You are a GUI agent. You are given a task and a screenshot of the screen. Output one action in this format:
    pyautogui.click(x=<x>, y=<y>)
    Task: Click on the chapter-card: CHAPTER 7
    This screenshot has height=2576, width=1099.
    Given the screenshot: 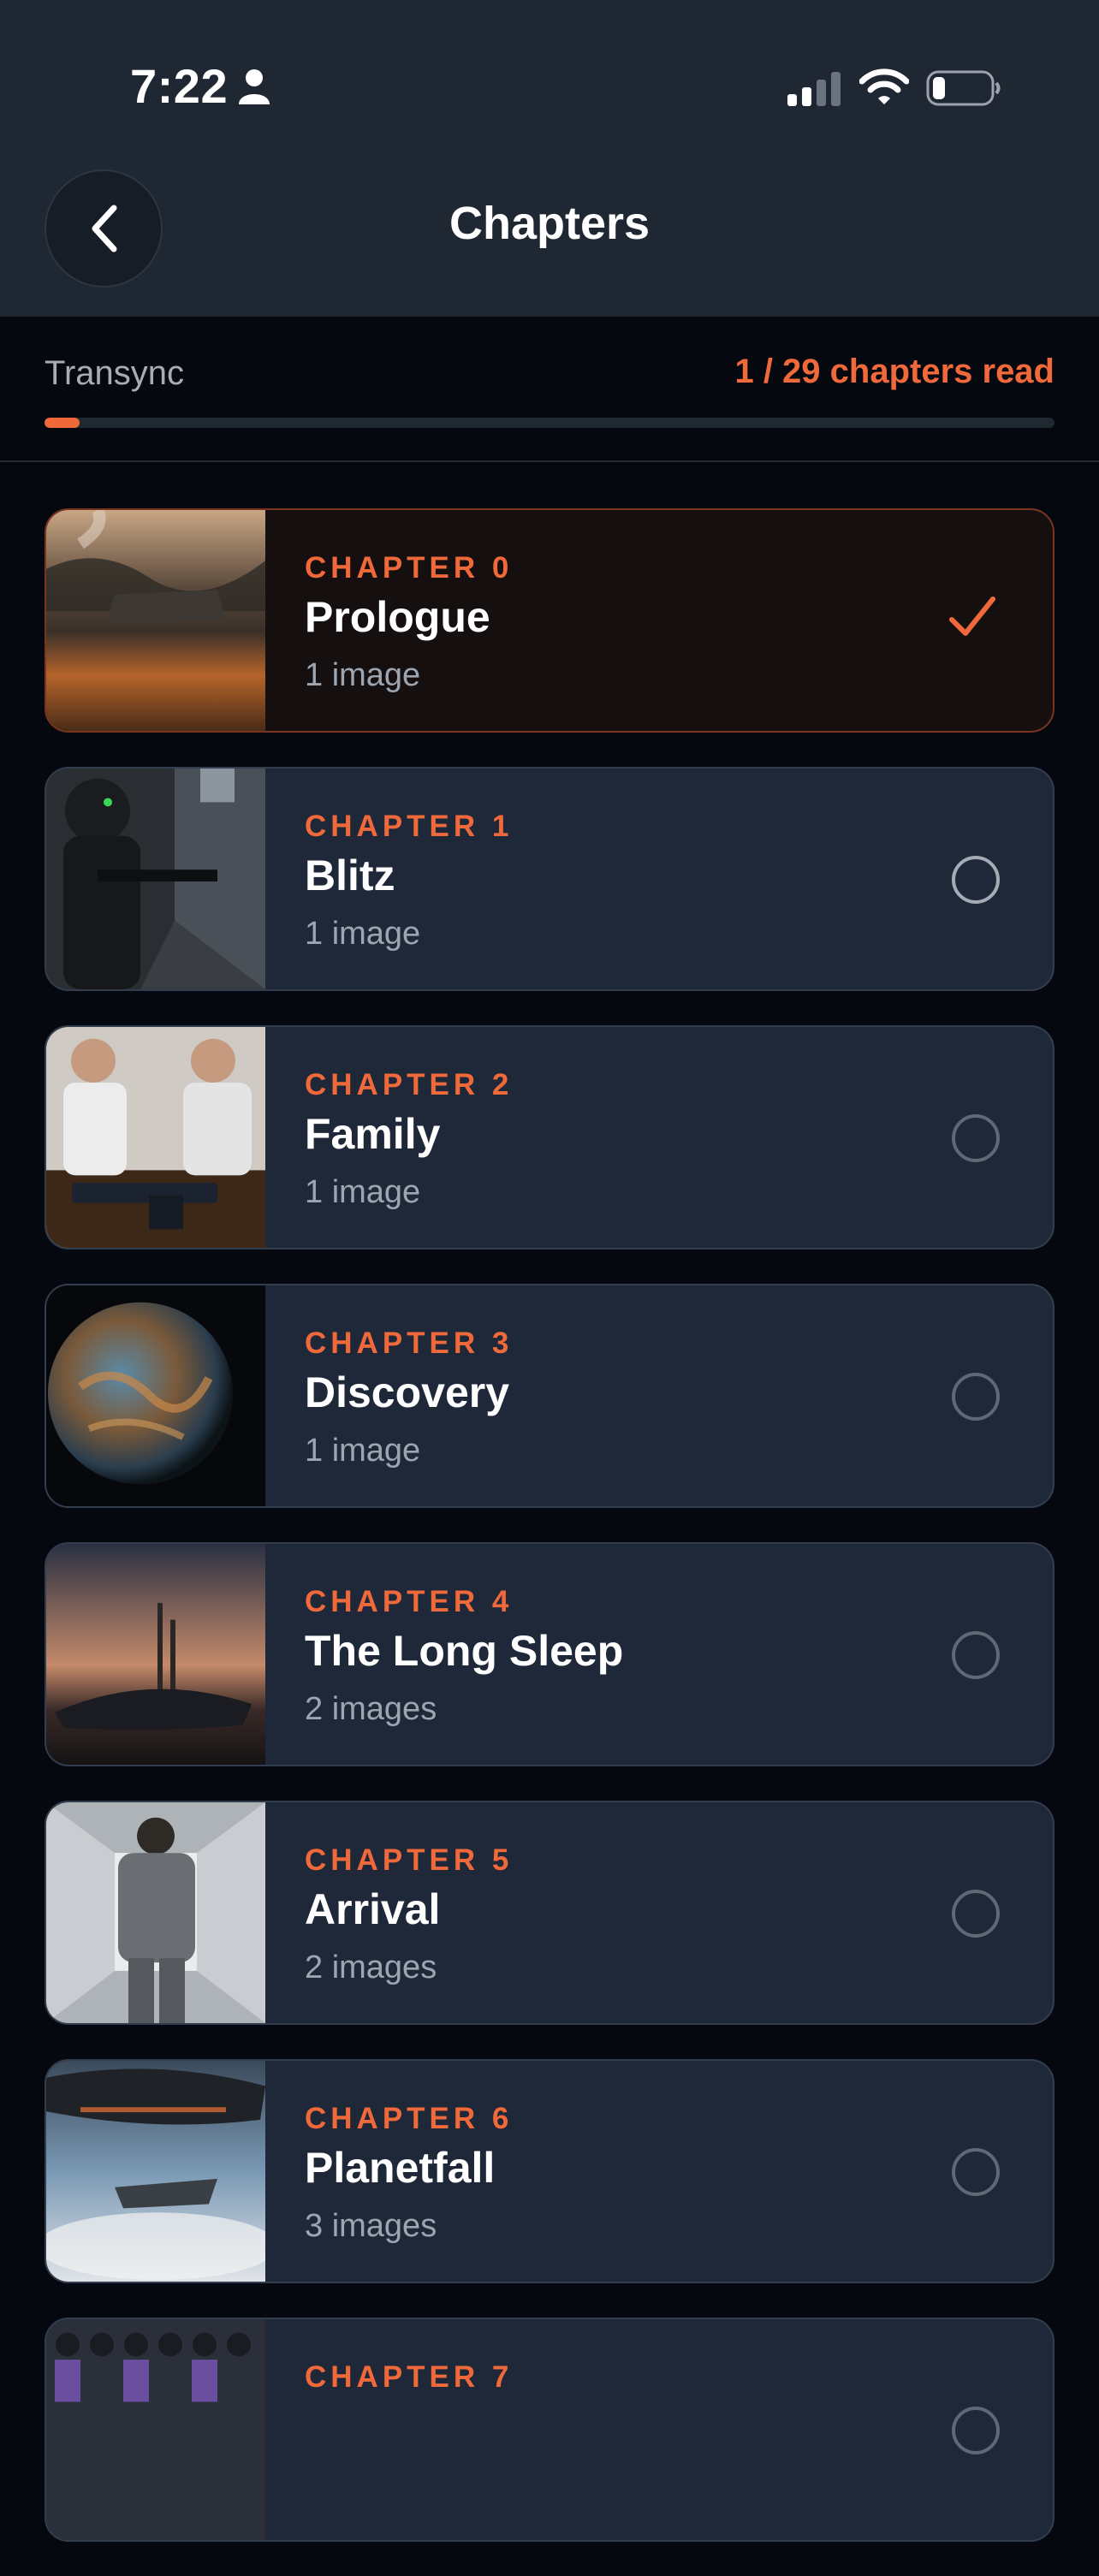 What is the action you would take?
    pyautogui.click(x=549, y=2430)
    